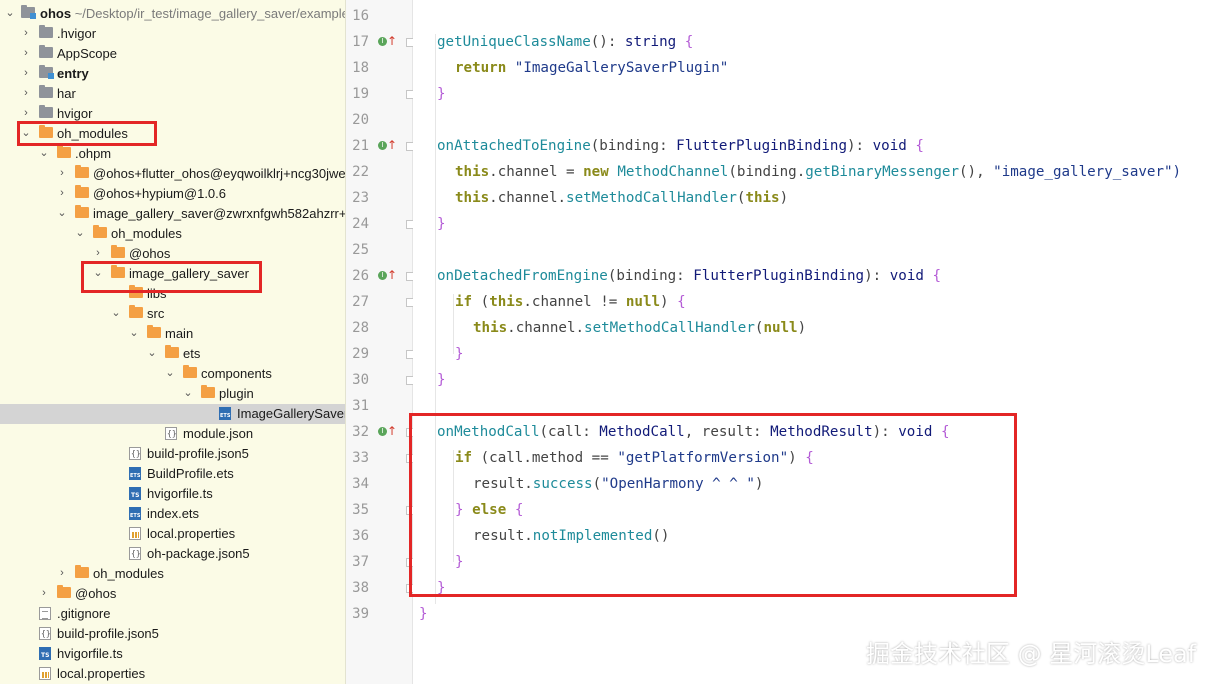  Describe the element at coordinates (669, 302) in the screenshot. I see `code-token: )` at that location.